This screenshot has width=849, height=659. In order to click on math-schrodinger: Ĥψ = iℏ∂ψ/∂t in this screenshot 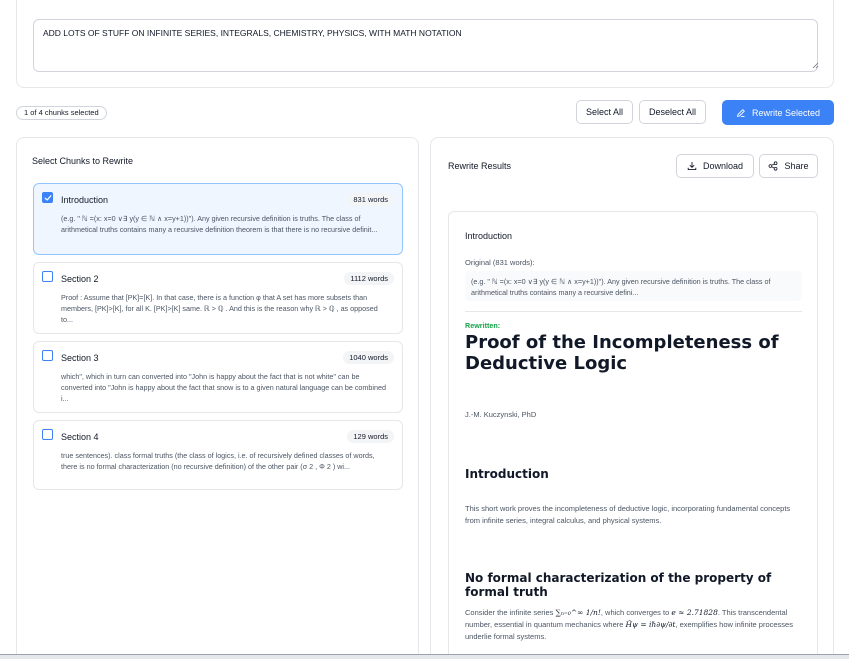, I will do `click(650, 624)`.